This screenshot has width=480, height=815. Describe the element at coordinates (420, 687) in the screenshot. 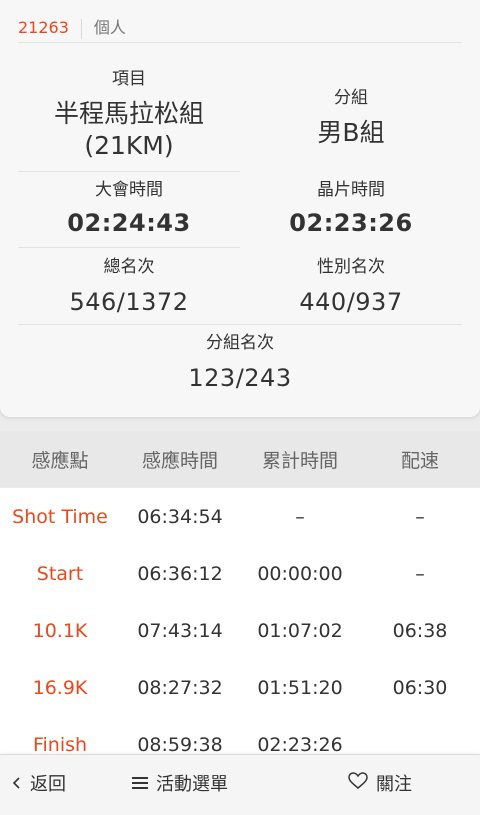

I see `pace: 06:30` at that location.